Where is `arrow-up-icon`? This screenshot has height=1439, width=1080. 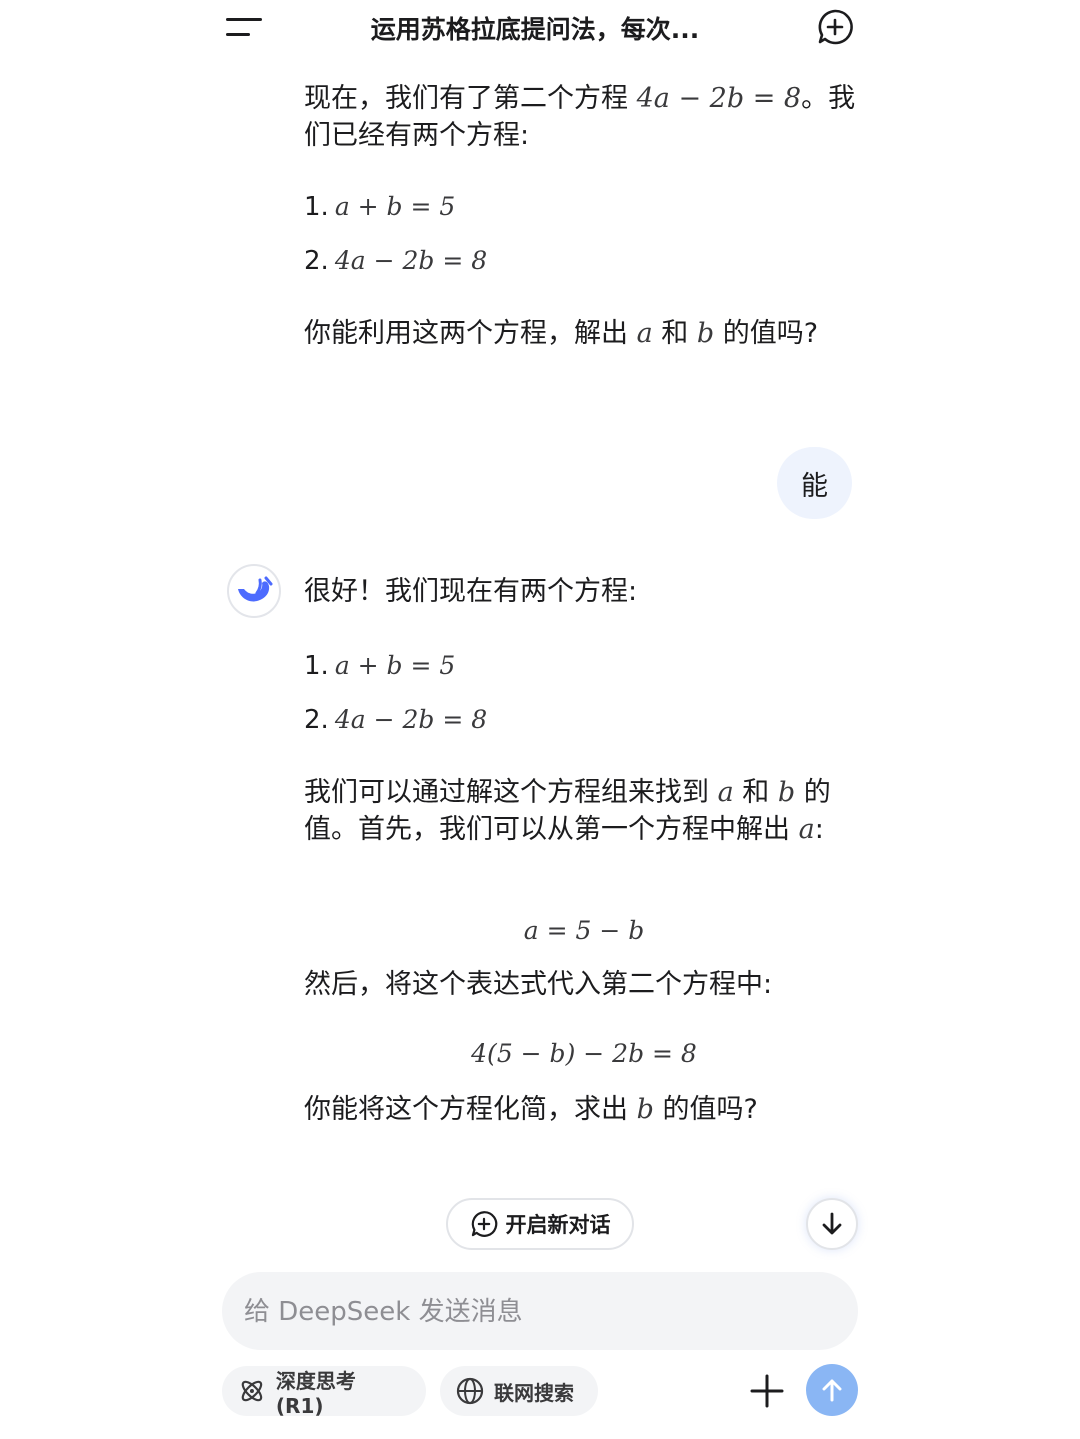 arrow-up-icon is located at coordinates (832, 1390).